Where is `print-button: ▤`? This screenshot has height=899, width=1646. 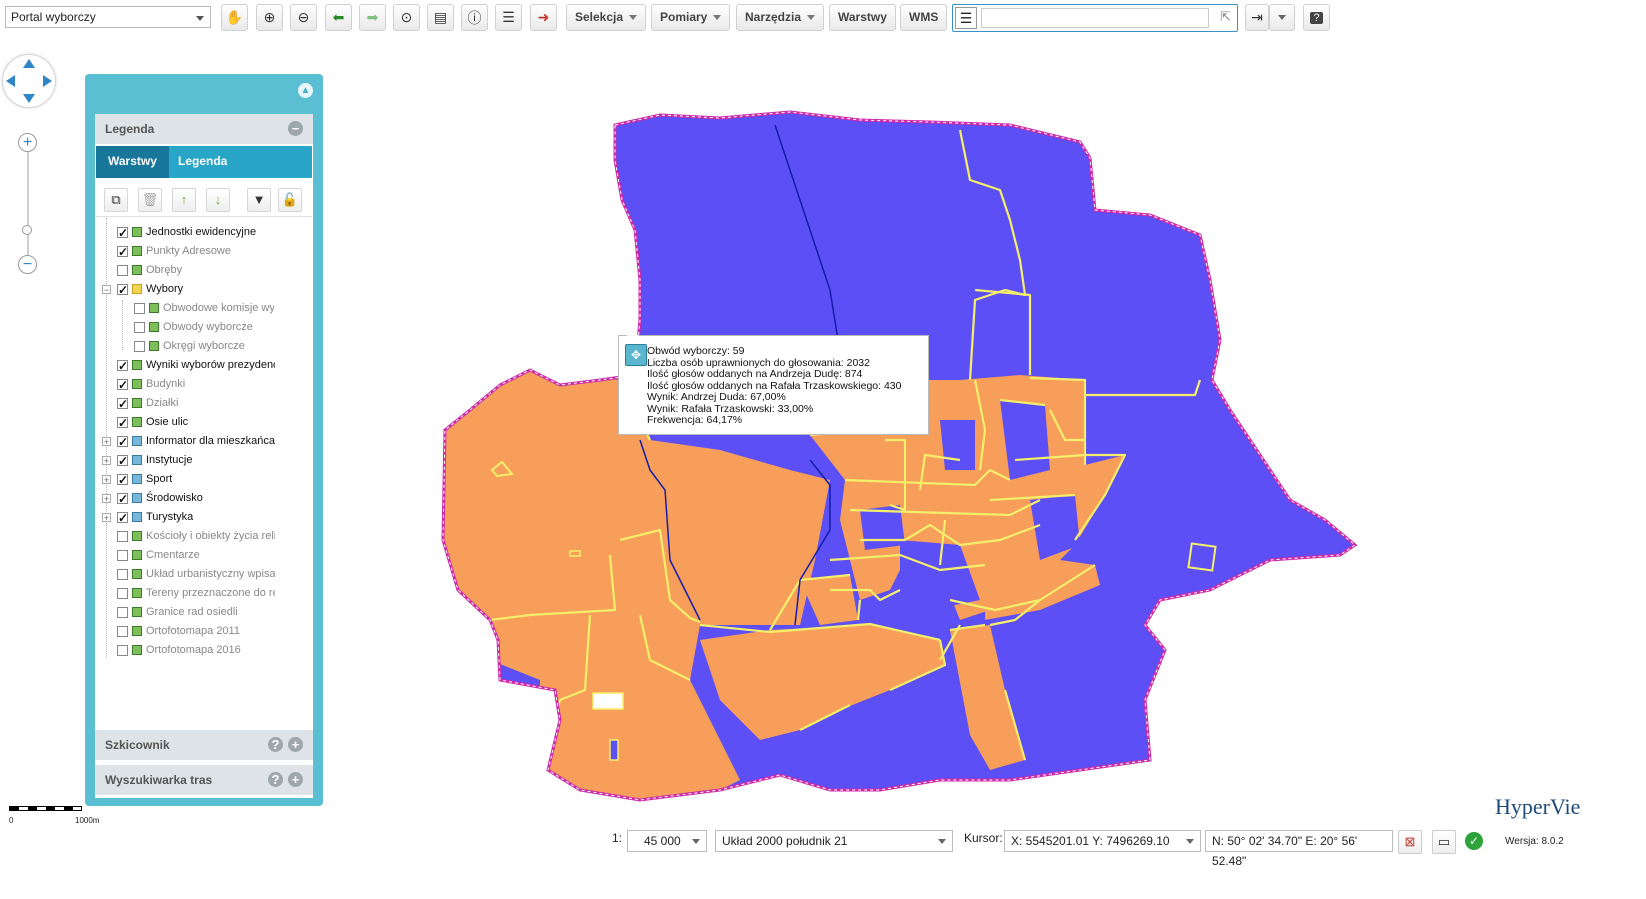
print-button: ▤ is located at coordinates (440, 17).